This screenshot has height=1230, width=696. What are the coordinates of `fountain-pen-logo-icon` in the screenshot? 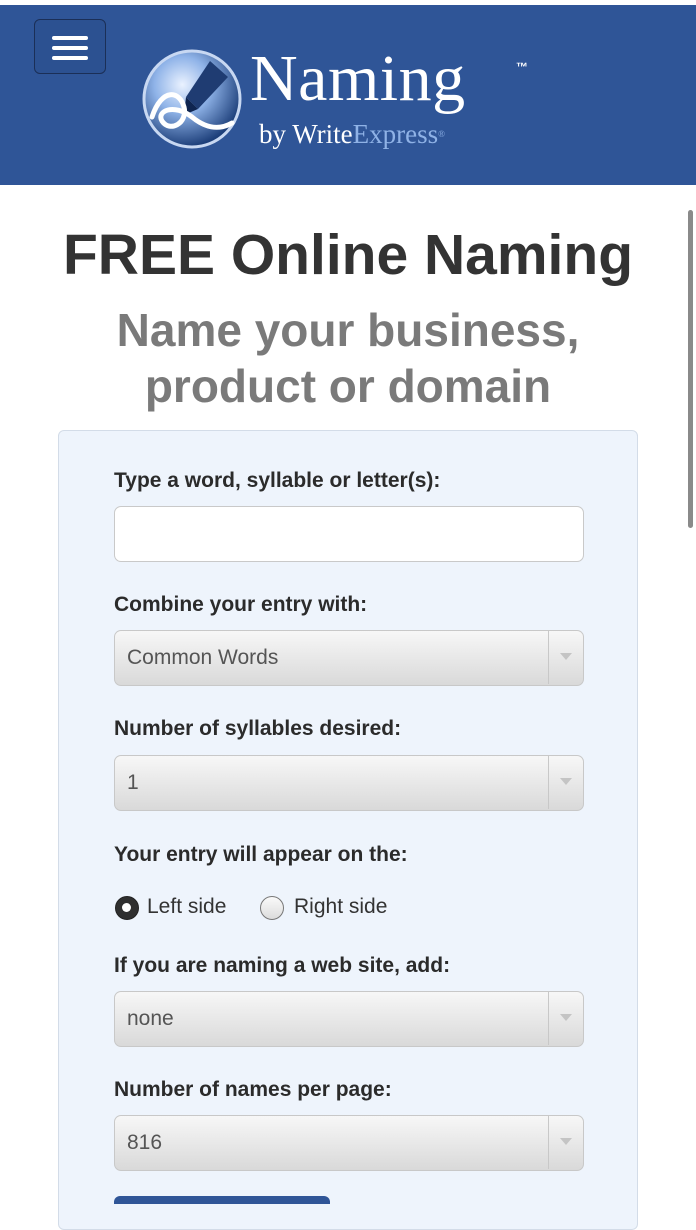 It's located at (192, 99).